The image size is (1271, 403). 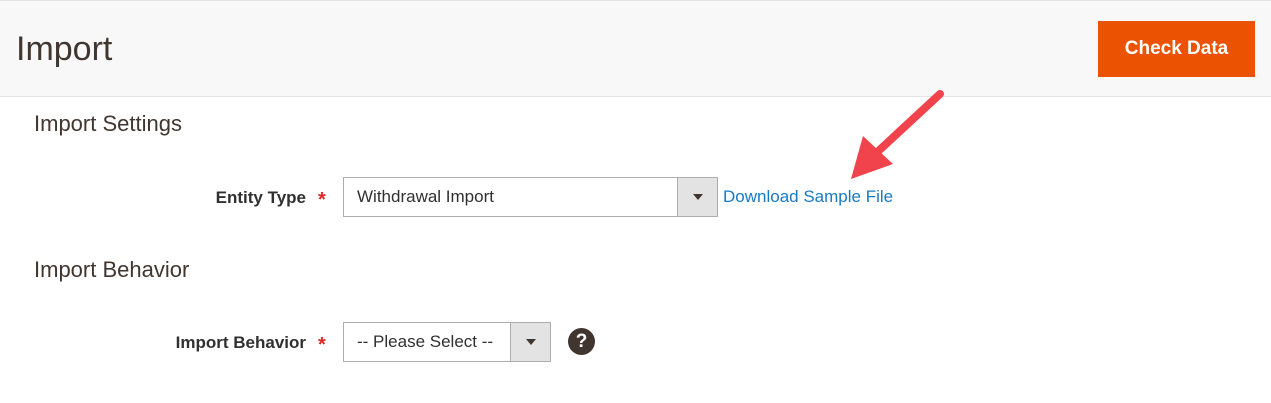 What do you see at coordinates (897, 134) in the screenshot?
I see `annotation-arrow-icon` at bounding box center [897, 134].